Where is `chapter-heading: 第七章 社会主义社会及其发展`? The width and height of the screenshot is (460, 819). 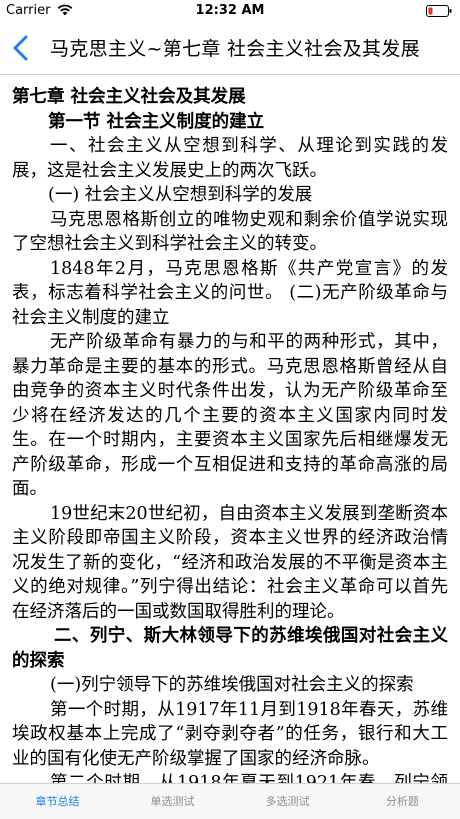 chapter-heading: 第七章 社会主义社会及其发展 is located at coordinates (129, 97).